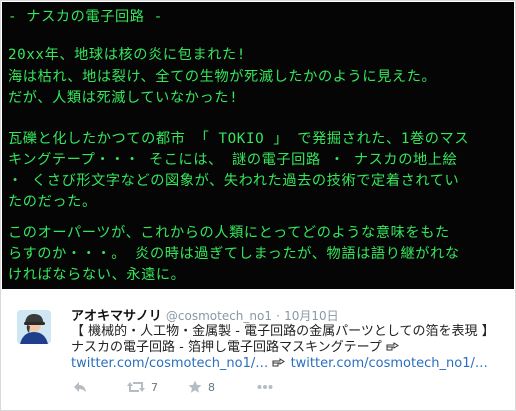 This screenshot has width=516, height=411. I want to click on image-text-line: ければならない、永遠に。, so click(97, 275).